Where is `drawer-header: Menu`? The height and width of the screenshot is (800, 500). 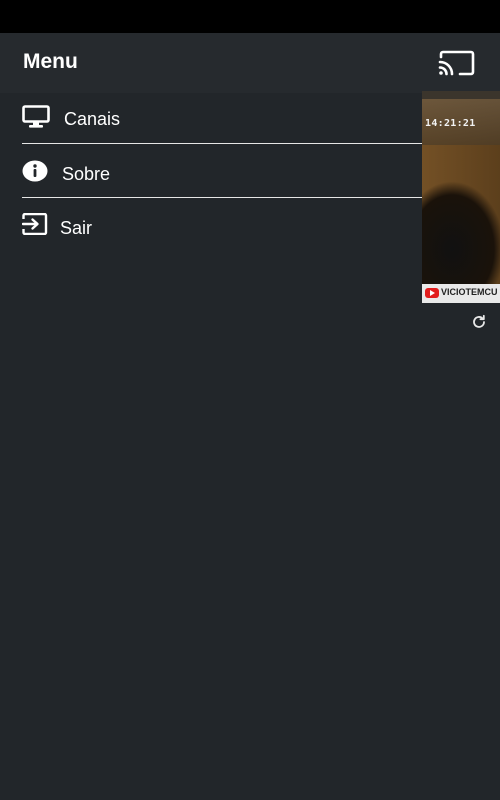 drawer-header: Menu is located at coordinates (211, 63).